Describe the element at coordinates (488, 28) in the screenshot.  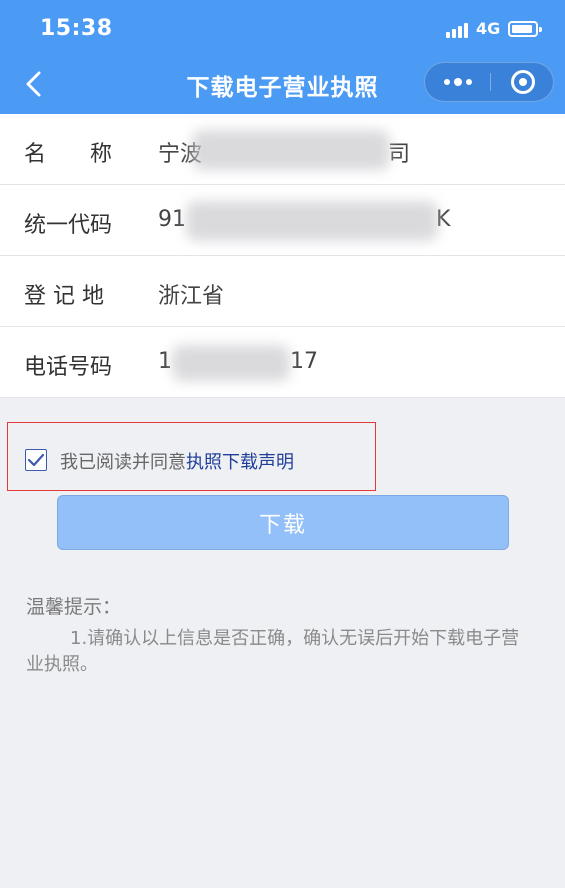
I see `network-type: 4G` at that location.